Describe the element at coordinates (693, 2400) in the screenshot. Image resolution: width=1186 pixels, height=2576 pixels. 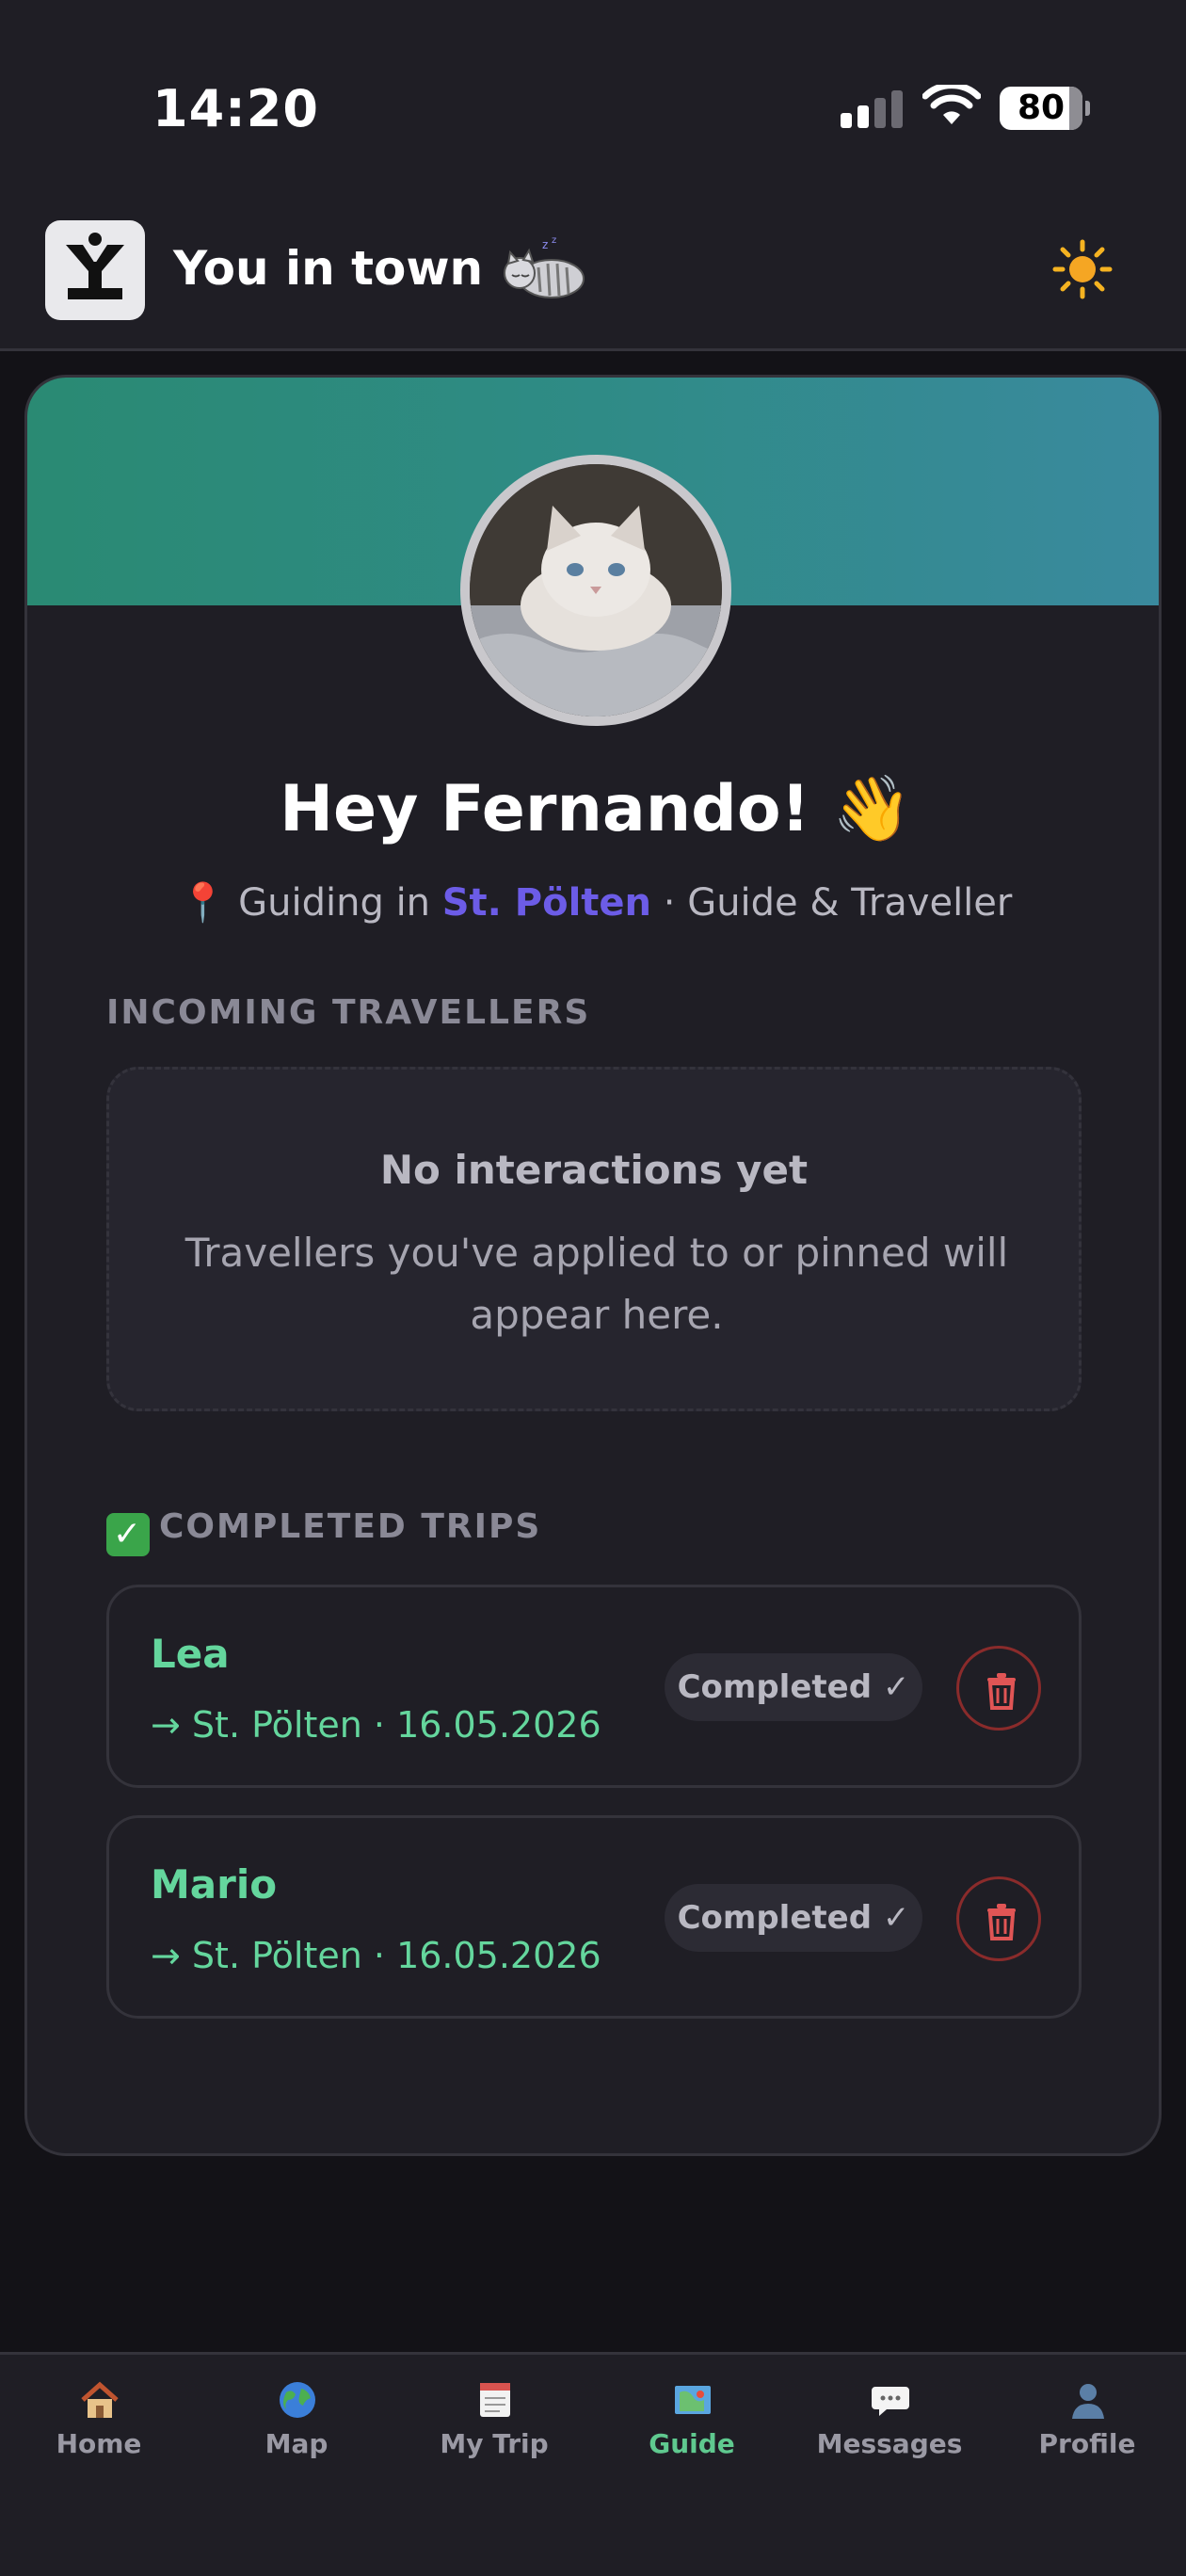
I see `map-icon` at that location.